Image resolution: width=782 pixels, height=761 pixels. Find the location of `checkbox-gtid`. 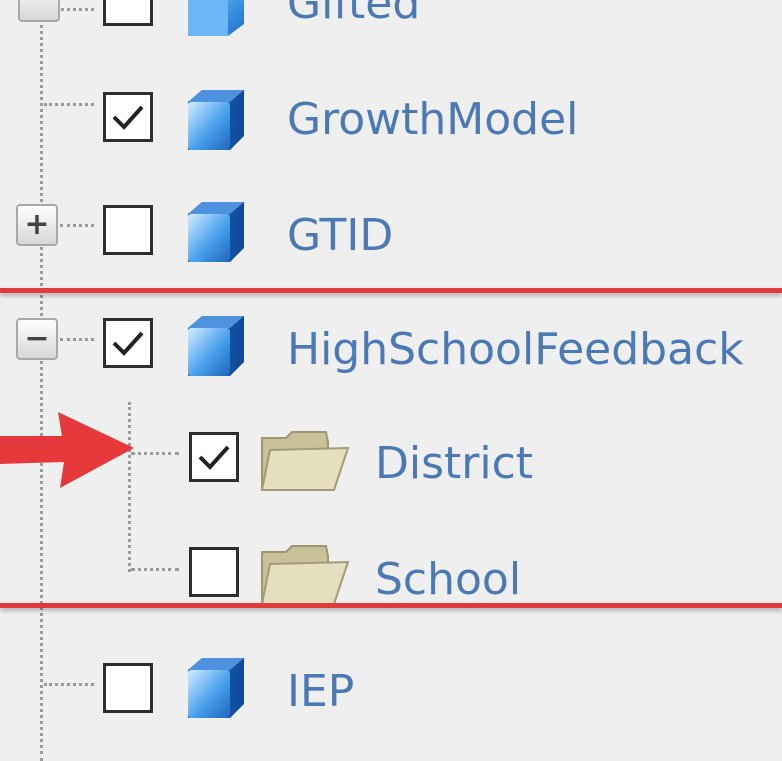

checkbox-gtid is located at coordinates (128, 230).